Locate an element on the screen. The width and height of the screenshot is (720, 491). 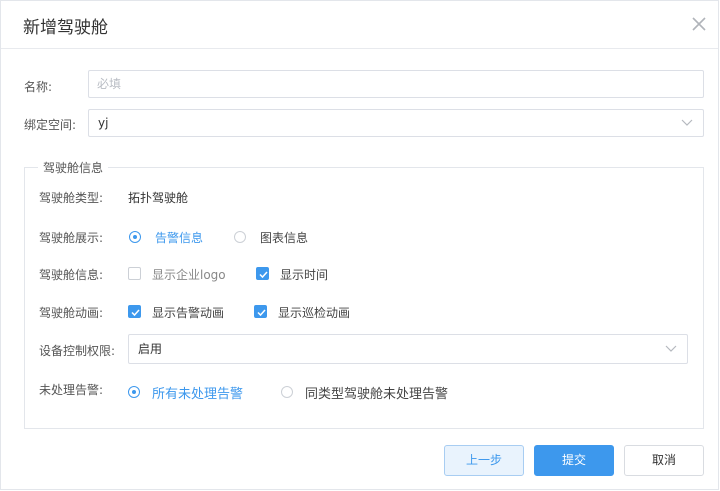
dialog-title: 新增驾驶舱 is located at coordinates (65, 28).